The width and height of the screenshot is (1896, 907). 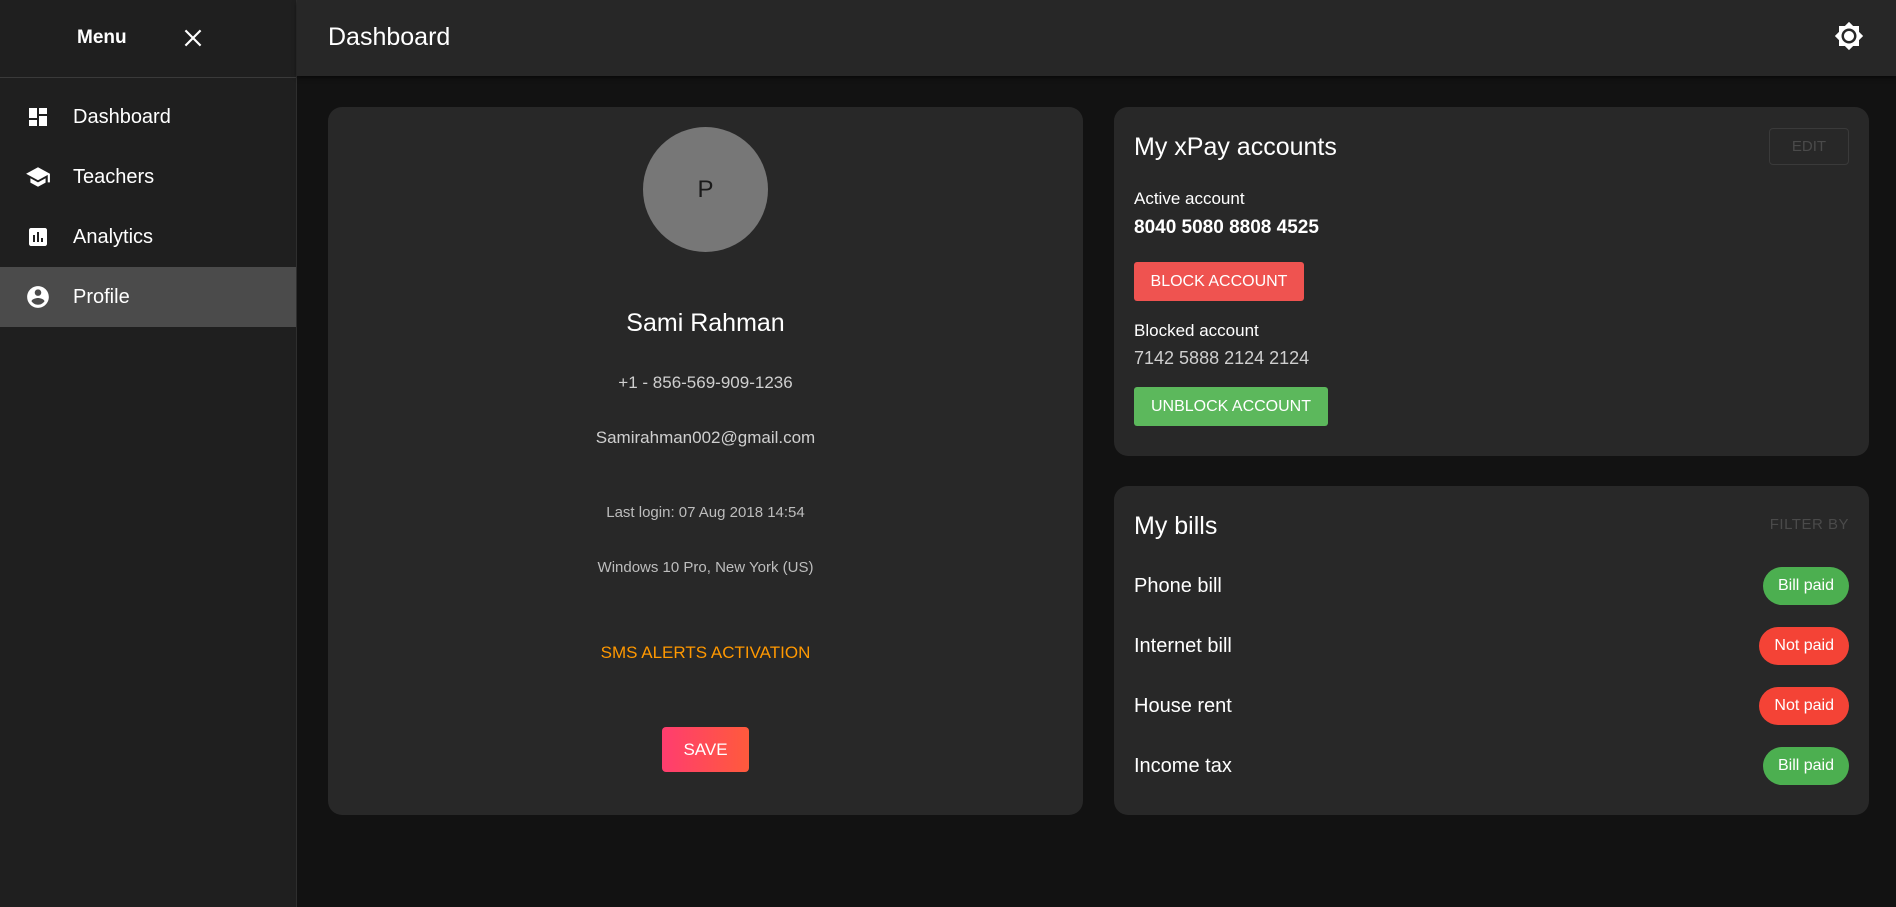 What do you see at coordinates (1176, 526) in the screenshot?
I see `bills-card-title: My bills` at bounding box center [1176, 526].